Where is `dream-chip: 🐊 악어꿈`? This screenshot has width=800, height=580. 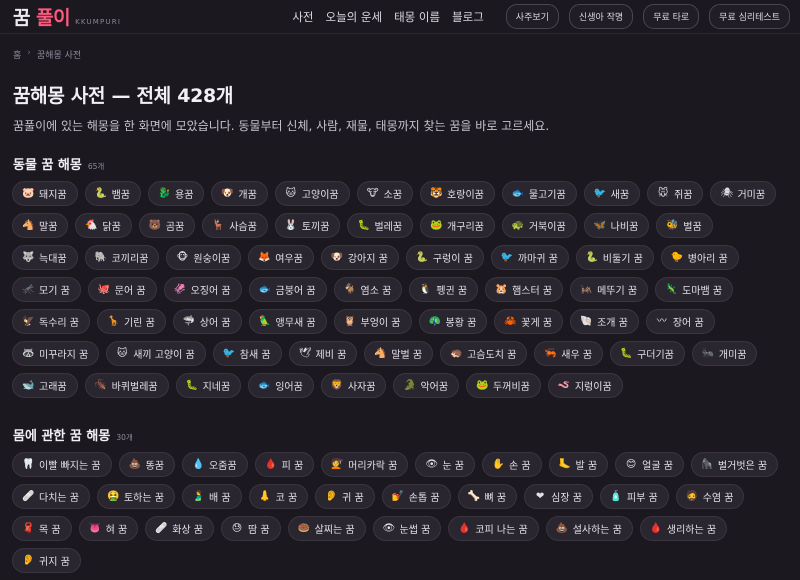
dream-chip: 🐊 악어꿈 is located at coordinates (426, 385).